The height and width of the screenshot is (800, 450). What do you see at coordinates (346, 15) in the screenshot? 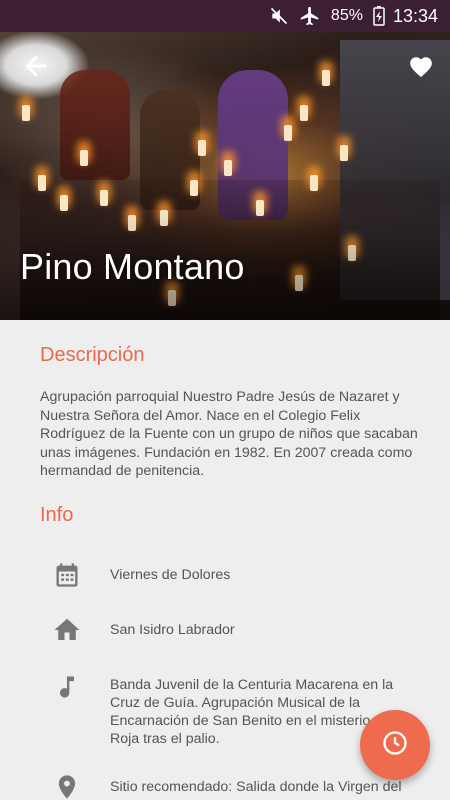
I see `battery-percent: 85%` at bounding box center [346, 15].